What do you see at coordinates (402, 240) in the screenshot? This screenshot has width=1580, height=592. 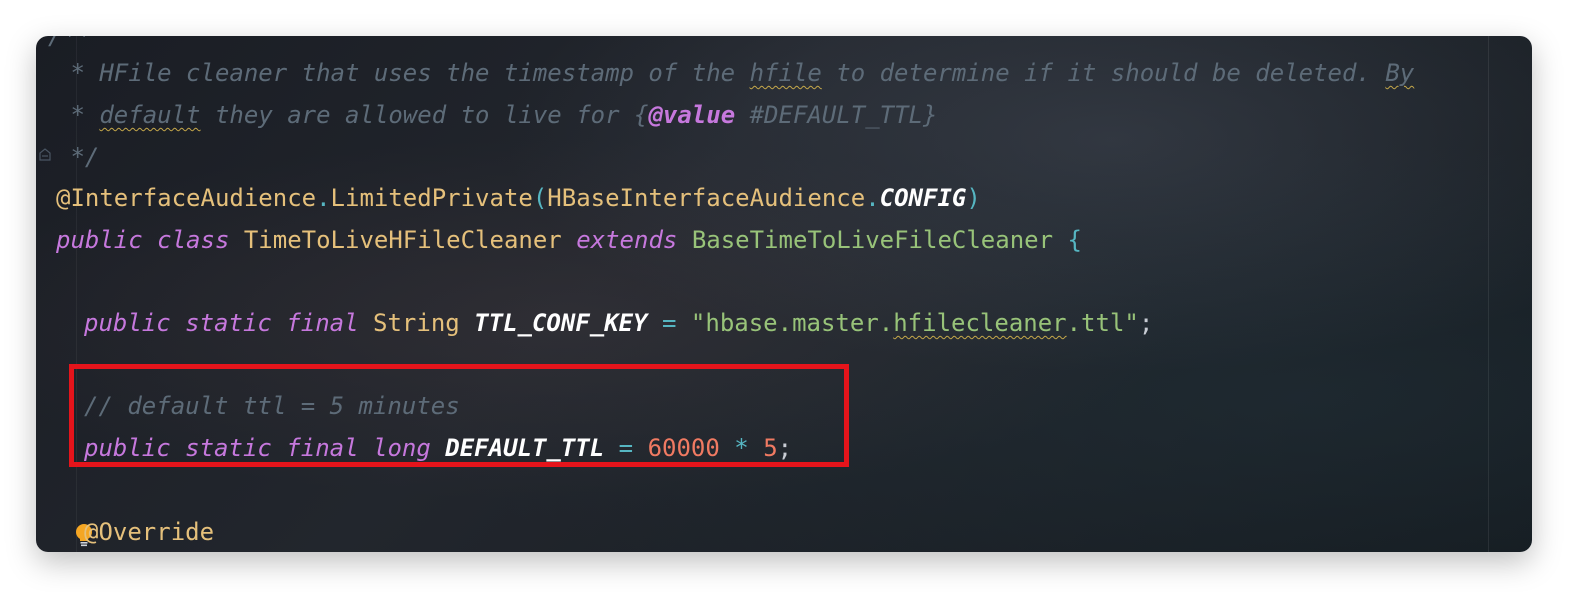 I see `class-name: TimeToLiveHFileCleaner` at bounding box center [402, 240].